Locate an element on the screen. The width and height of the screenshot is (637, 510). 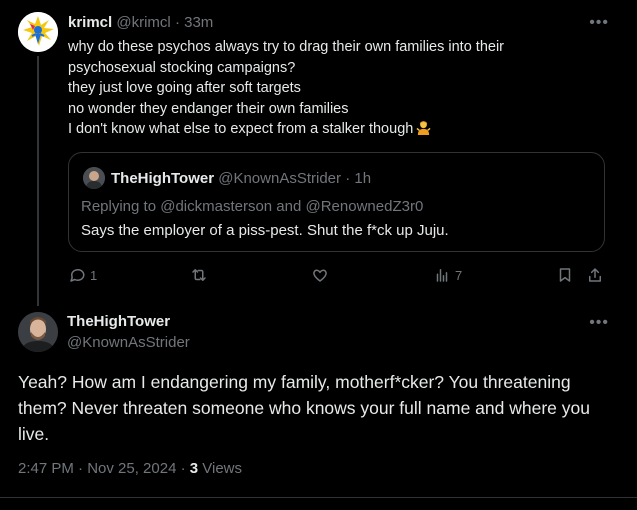
views-icon is located at coordinates (442, 275).